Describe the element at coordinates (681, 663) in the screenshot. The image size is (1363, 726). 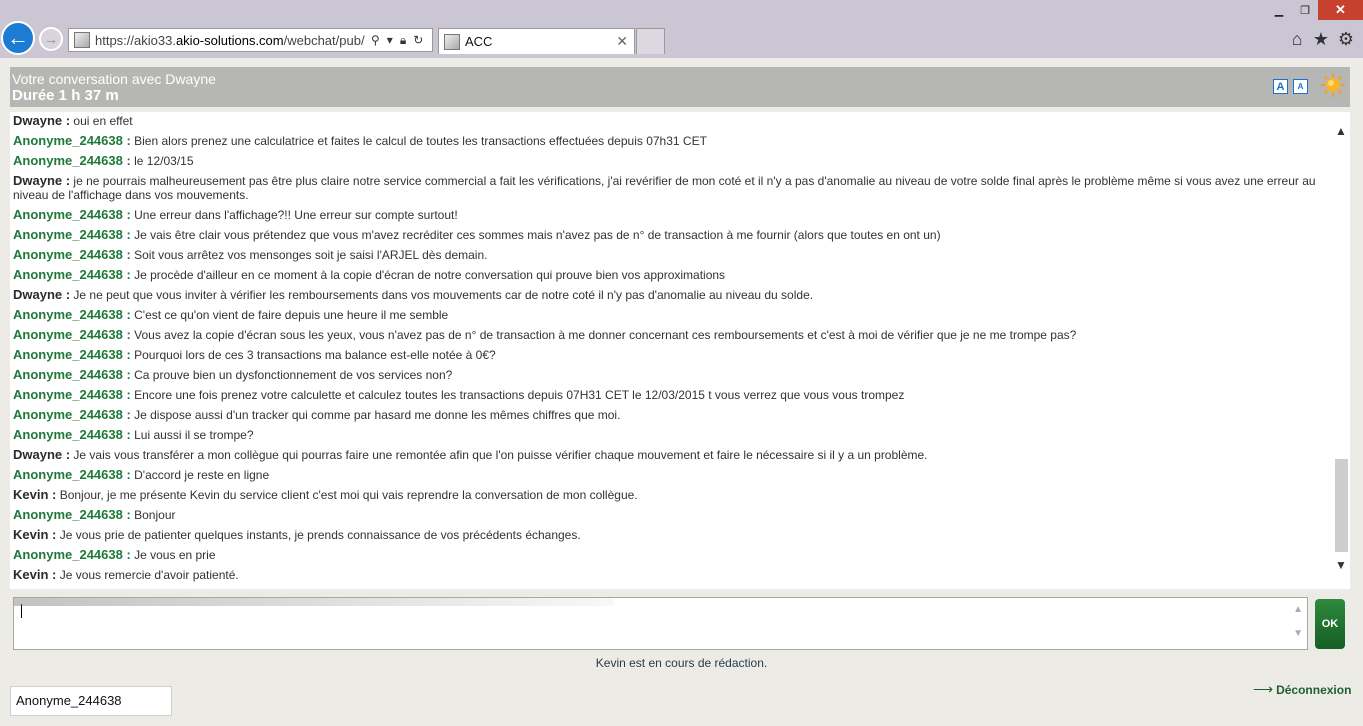
I see `typing-status: Kevin est en cours de rédaction.` at that location.